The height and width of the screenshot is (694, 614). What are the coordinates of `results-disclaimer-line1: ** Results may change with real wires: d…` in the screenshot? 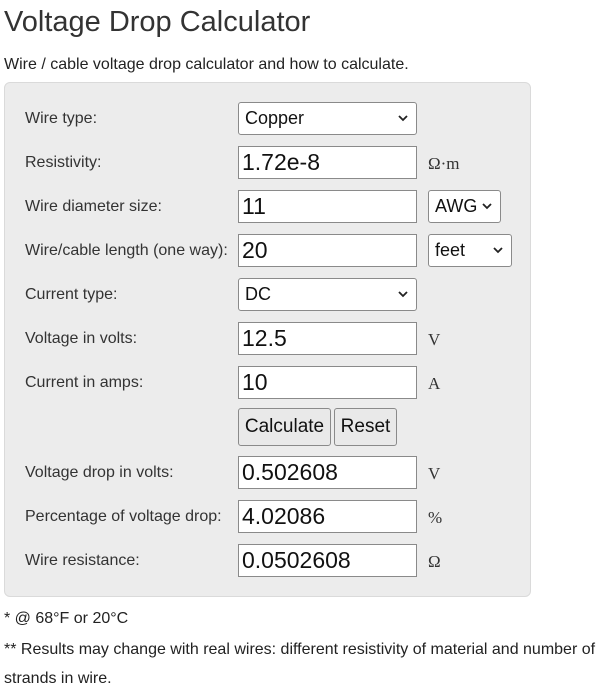 It's located at (300, 649).